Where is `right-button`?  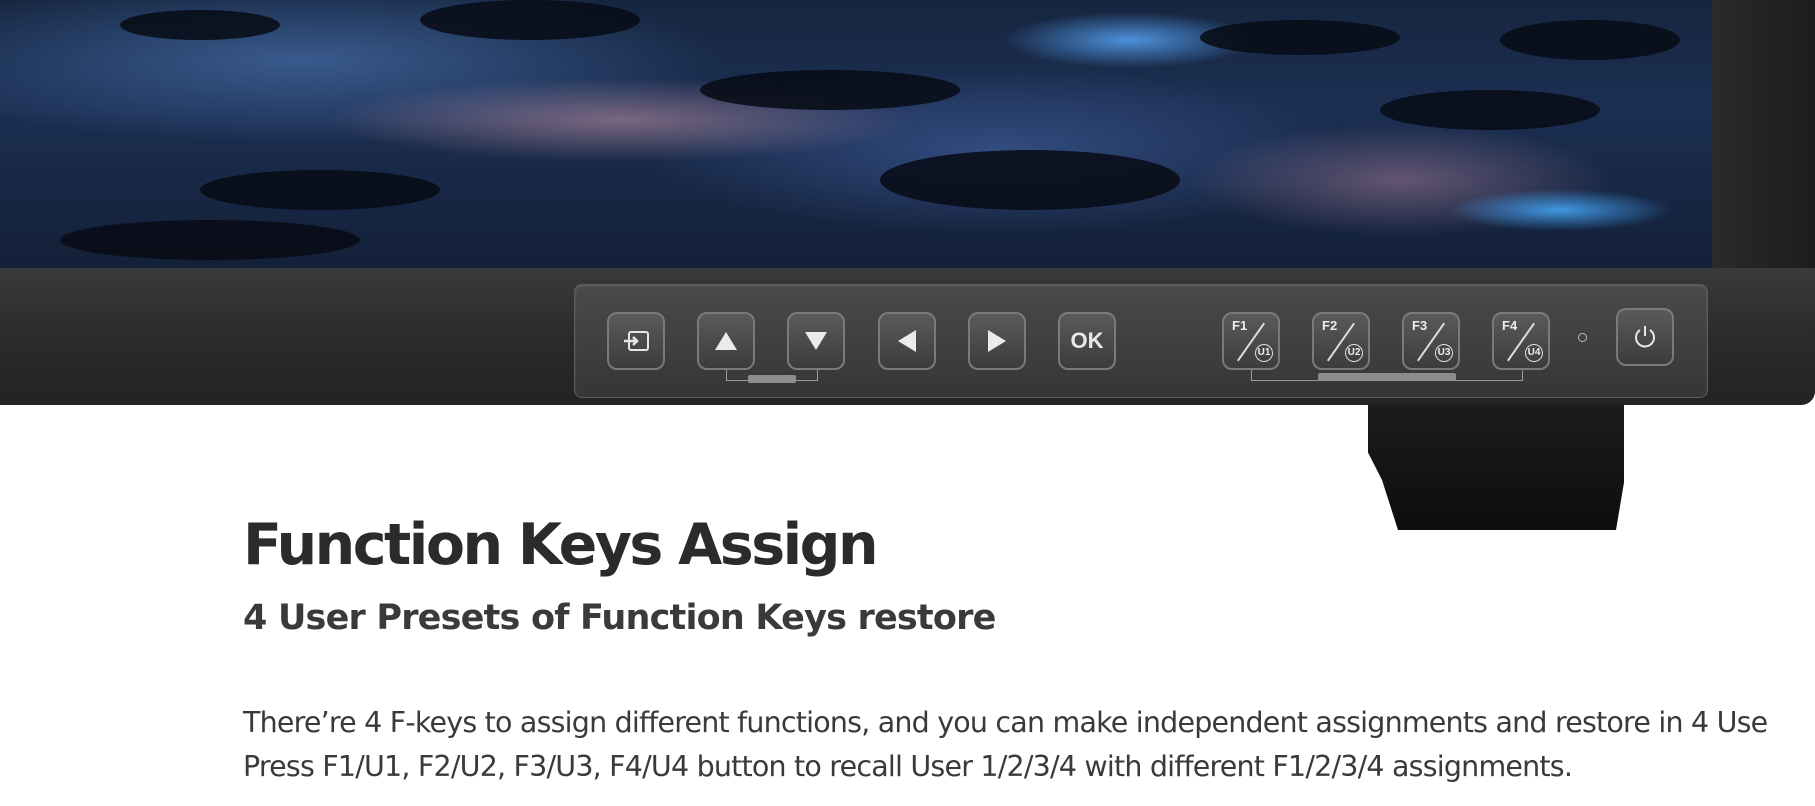
right-button is located at coordinates (997, 341).